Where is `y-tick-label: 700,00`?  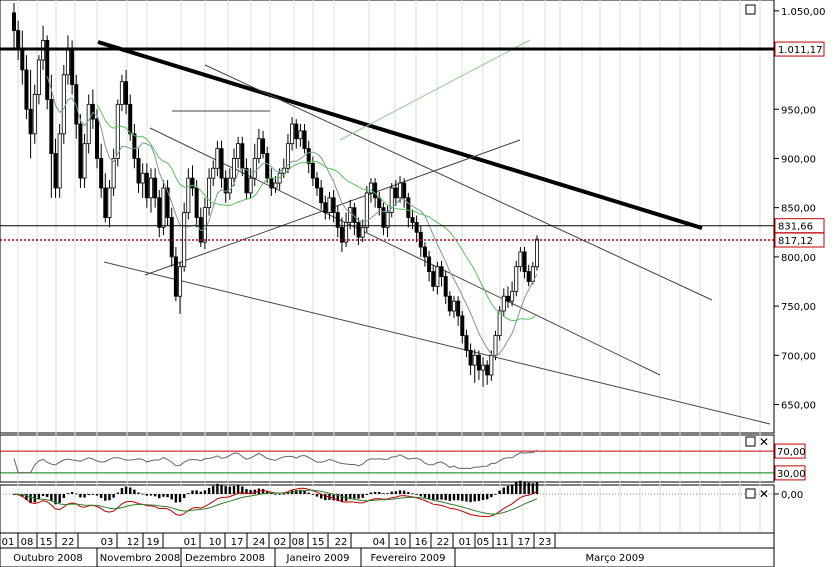 y-tick-label: 700,00 is located at coordinates (798, 356).